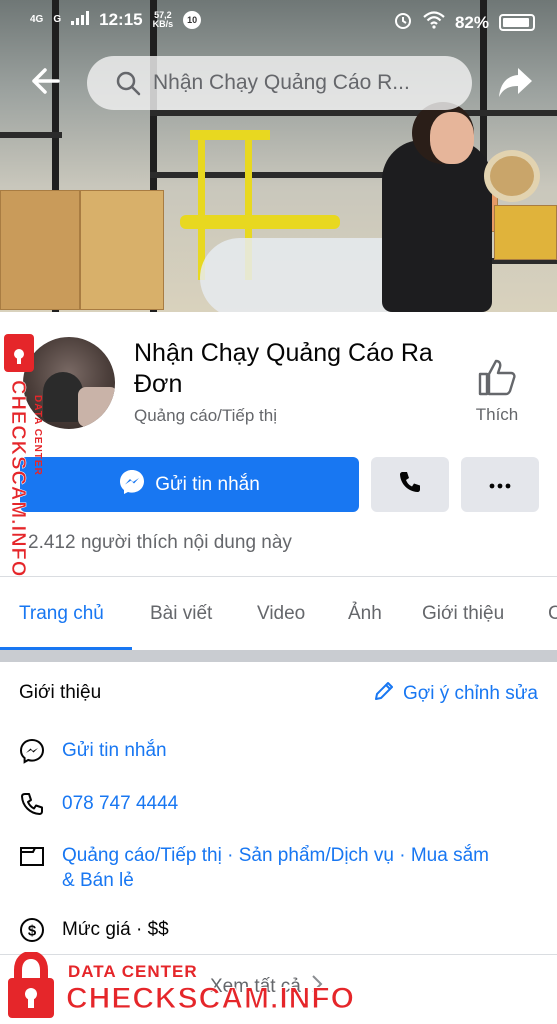  What do you see at coordinates (32, 751) in the screenshot?
I see `messenger-outline-icon` at bounding box center [32, 751].